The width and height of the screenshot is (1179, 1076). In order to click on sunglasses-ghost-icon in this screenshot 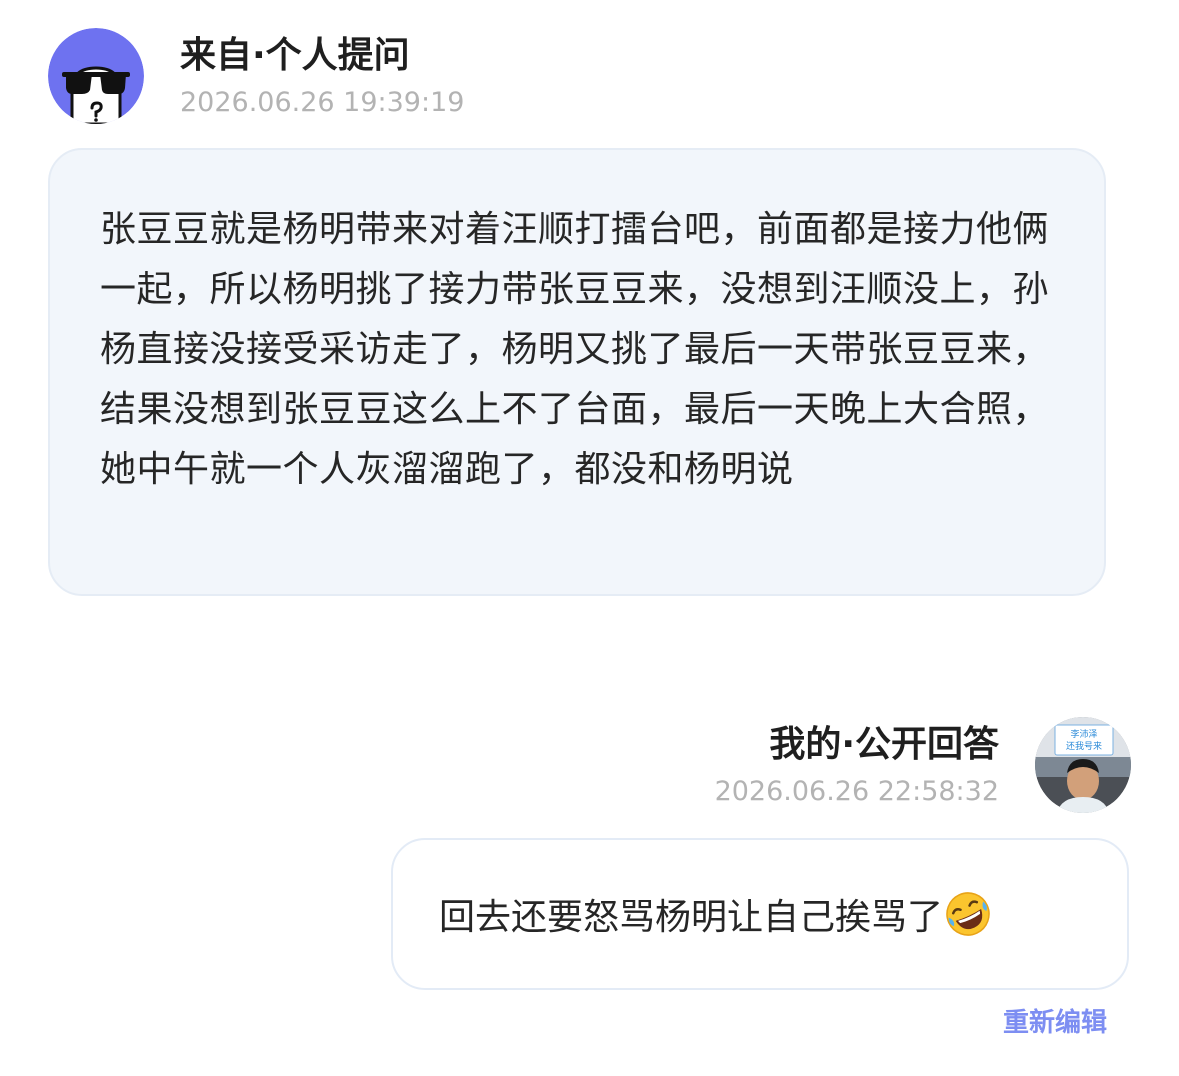, I will do `click(96, 76)`.